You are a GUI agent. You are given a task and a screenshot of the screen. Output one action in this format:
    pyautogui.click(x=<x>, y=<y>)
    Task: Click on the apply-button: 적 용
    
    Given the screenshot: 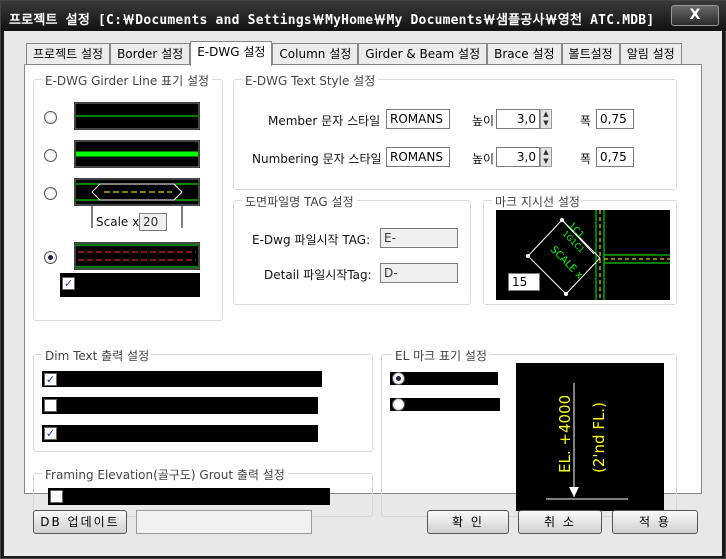 What is the action you would take?
    pyautogui.click(x=655, y=522)
    